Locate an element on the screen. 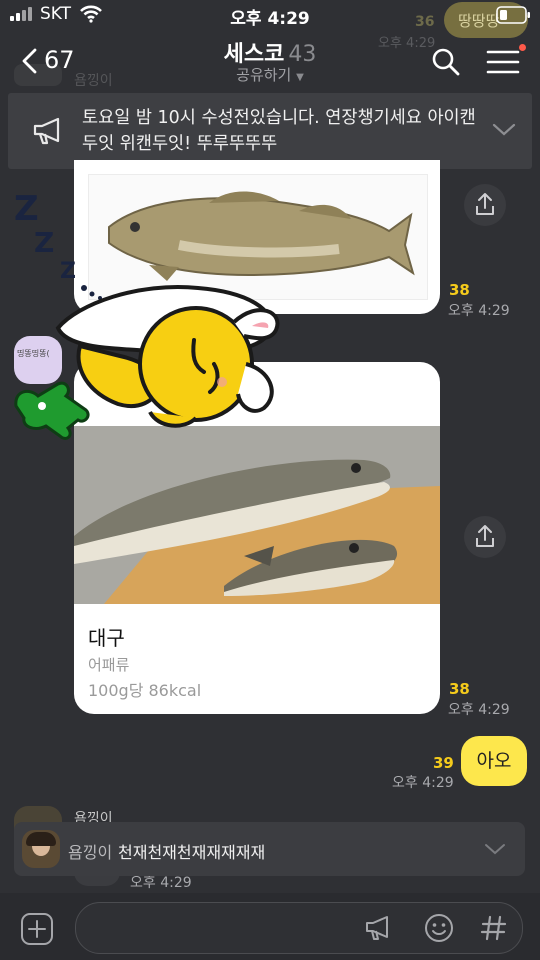 This screenshot has width=540, height=960. battery-icon is located at coordinates (513, 15).